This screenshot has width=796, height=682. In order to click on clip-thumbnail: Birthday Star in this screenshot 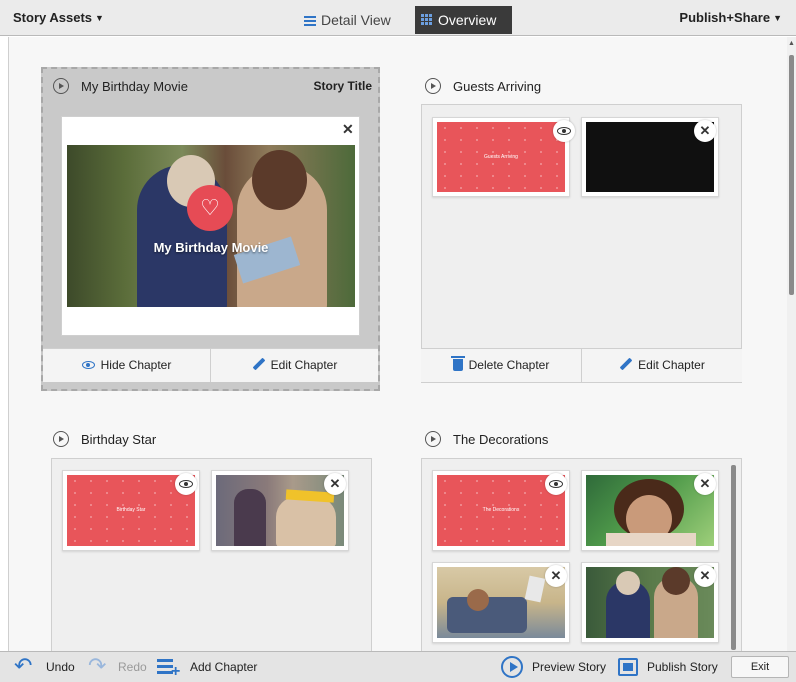, I will do `click(131, 510)`.